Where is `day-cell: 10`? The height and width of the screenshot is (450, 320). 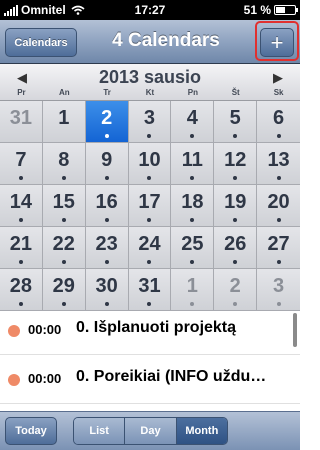
day-cell: 10 is located at coordinates (150, 164).